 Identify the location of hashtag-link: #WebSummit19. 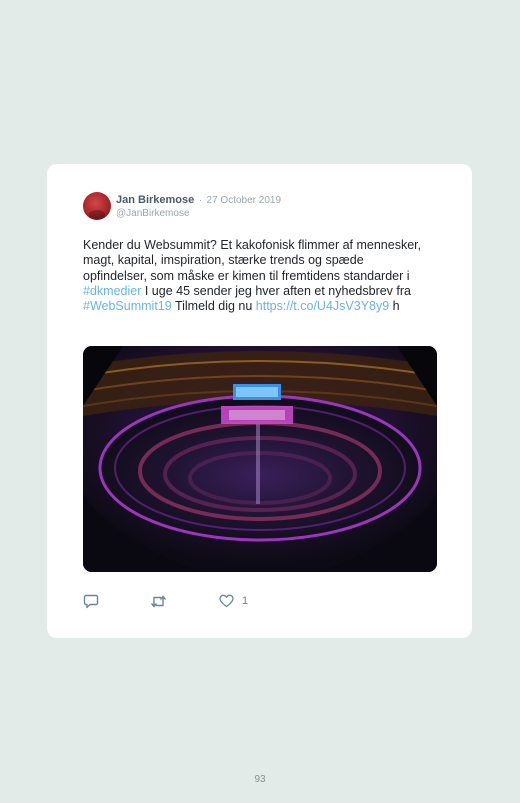
(127, 306).